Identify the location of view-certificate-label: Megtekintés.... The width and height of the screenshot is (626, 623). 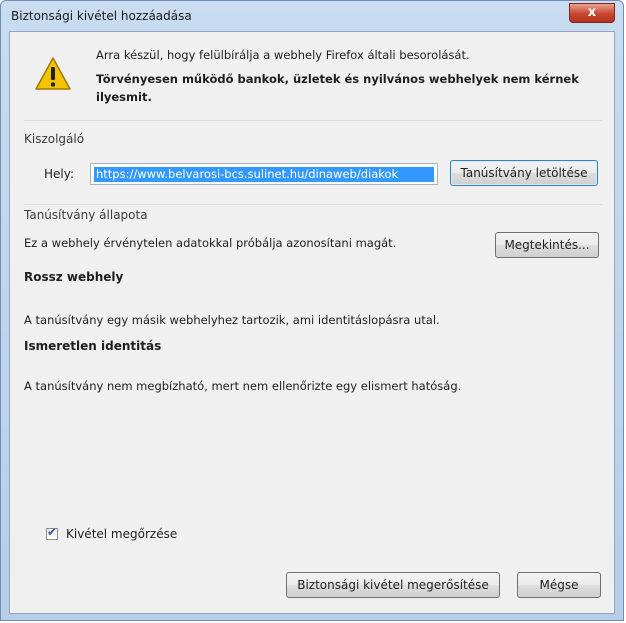
(547, 245).